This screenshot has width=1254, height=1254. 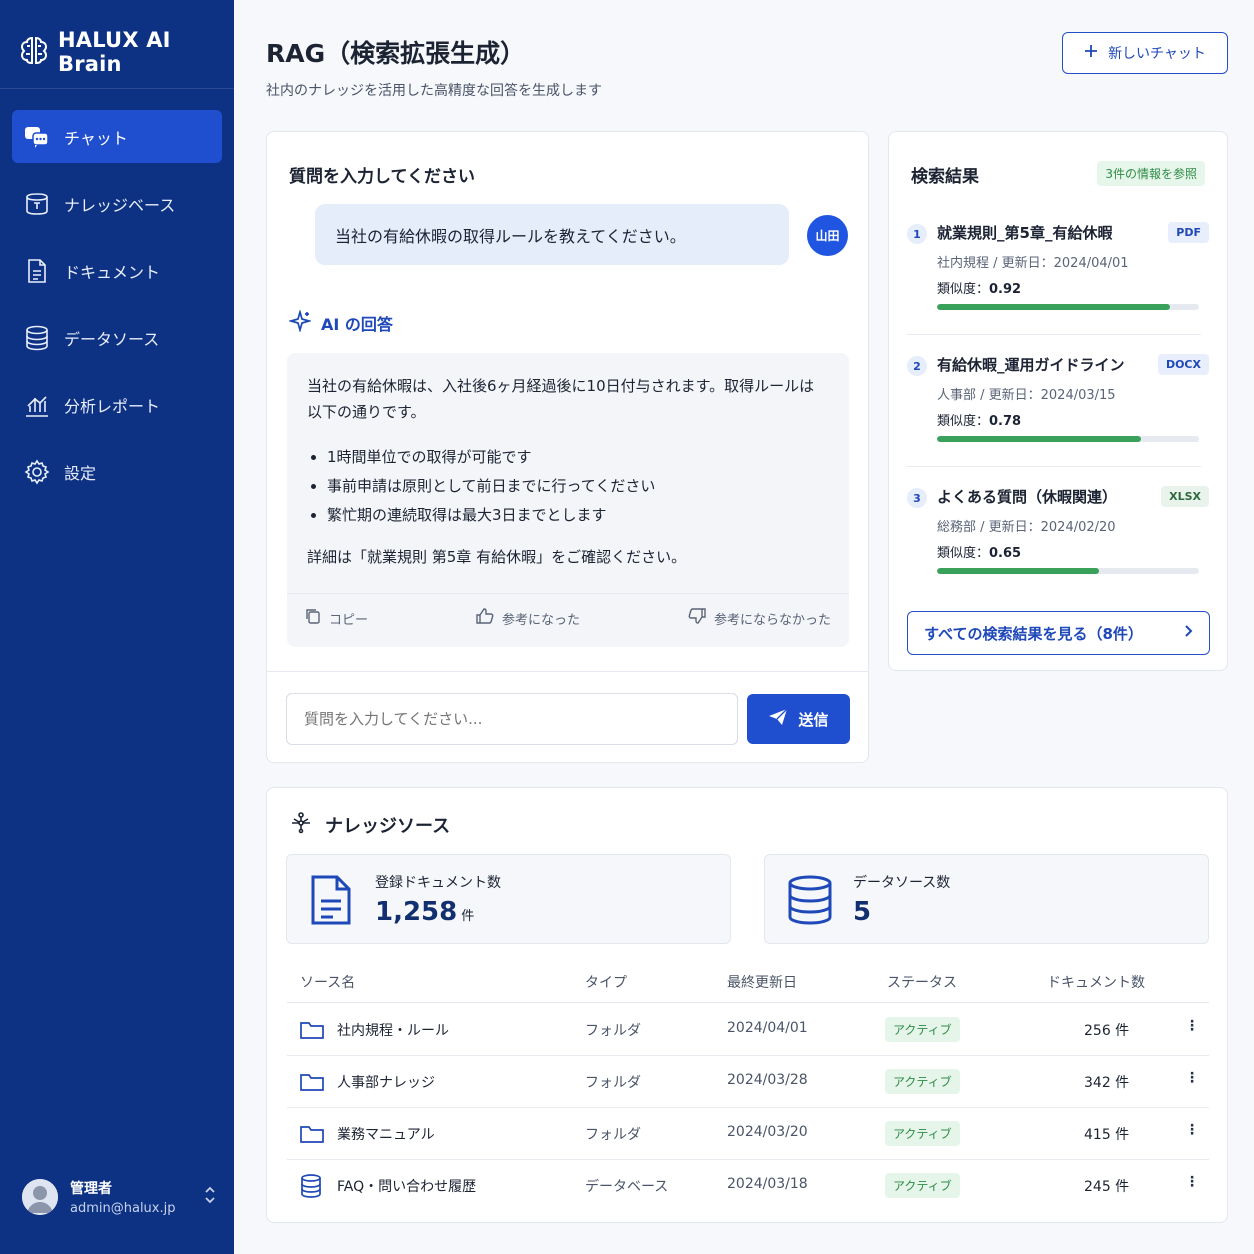 I want to click on similarity: 類似度：0.78, so click(x=979, y=419).